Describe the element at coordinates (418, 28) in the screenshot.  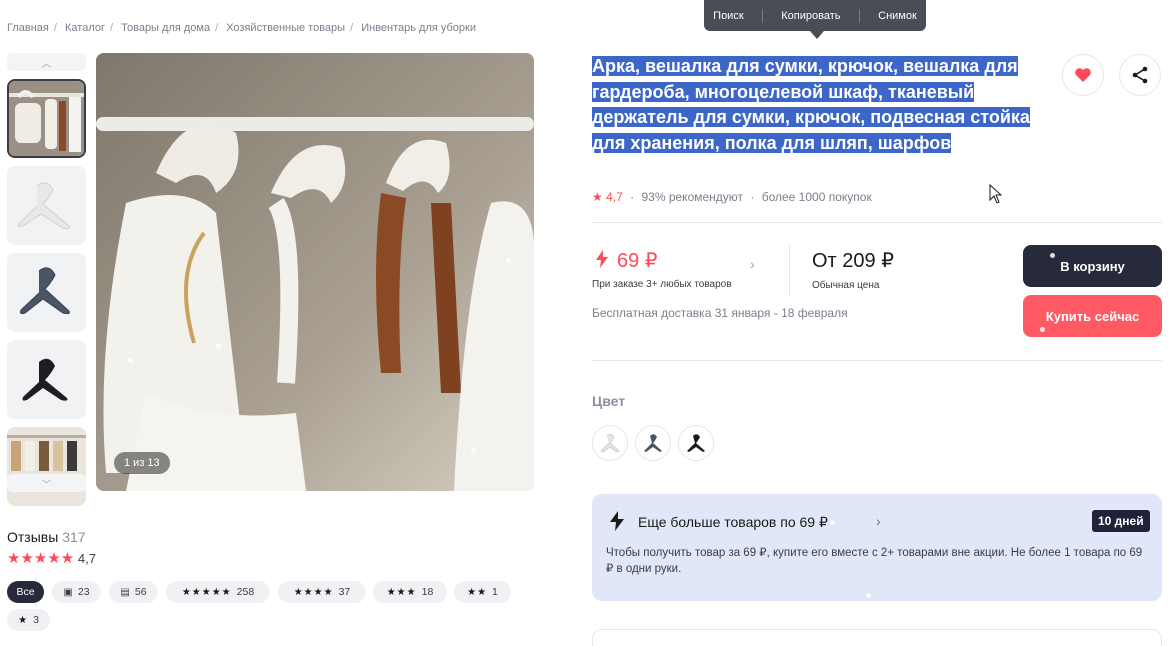
I see `breadcrumb-cleaning: Инвентарь для уборки` at that location.